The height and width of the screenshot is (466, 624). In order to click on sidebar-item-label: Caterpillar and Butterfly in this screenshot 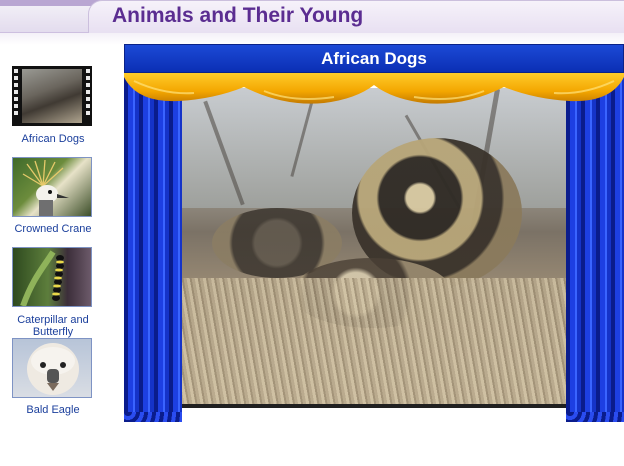, I will do `click(53, 326)`.